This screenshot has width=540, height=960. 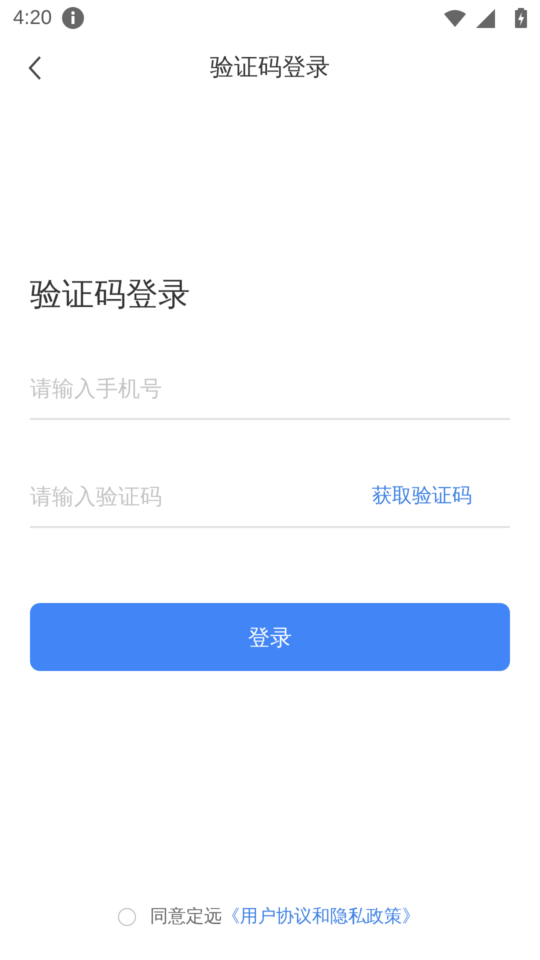 What do you see at coordinates (127, 917) in the screenshot?
I see `agree-checkbox` at bounding box center [127, 917].